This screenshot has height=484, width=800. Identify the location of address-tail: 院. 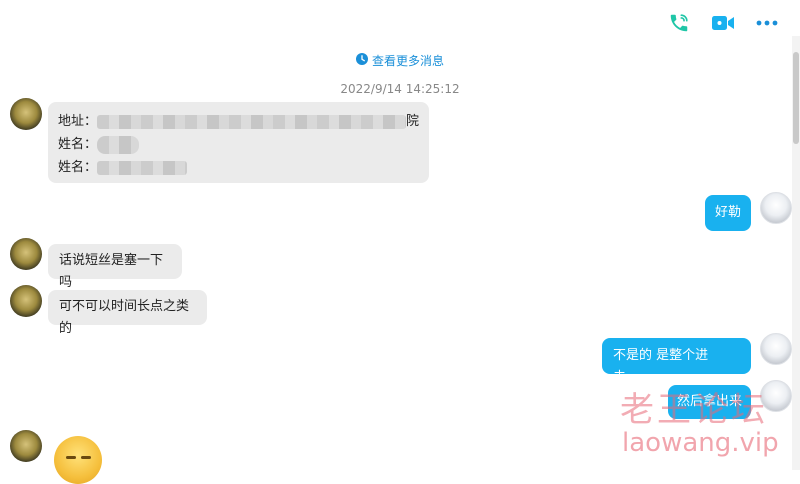
(412, 121).